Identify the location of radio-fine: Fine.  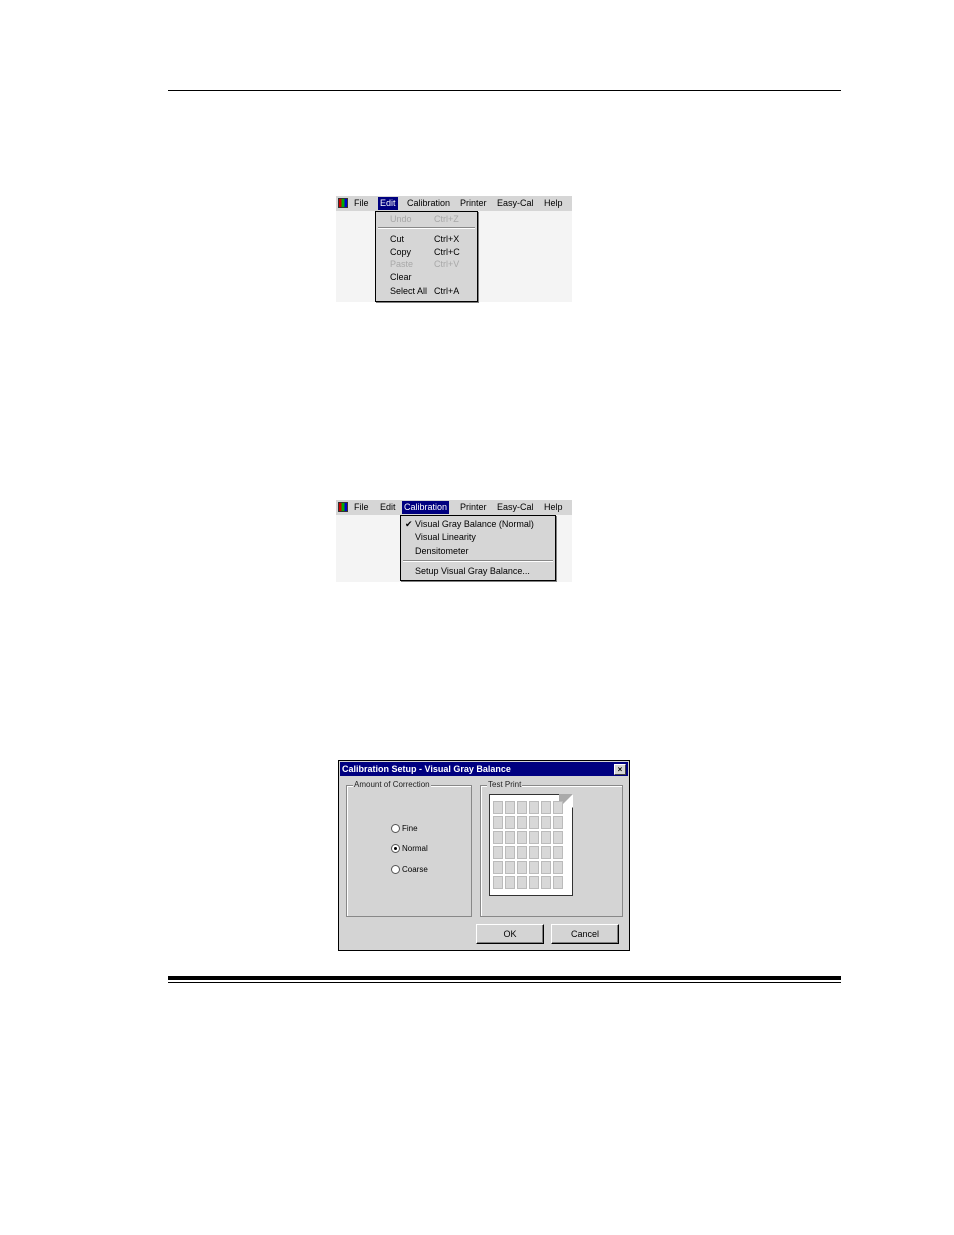
(404, 829).